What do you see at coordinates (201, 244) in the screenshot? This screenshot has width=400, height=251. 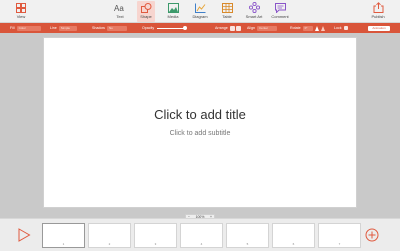 I see `slide-number: 4` at bounding box center [201, 244].